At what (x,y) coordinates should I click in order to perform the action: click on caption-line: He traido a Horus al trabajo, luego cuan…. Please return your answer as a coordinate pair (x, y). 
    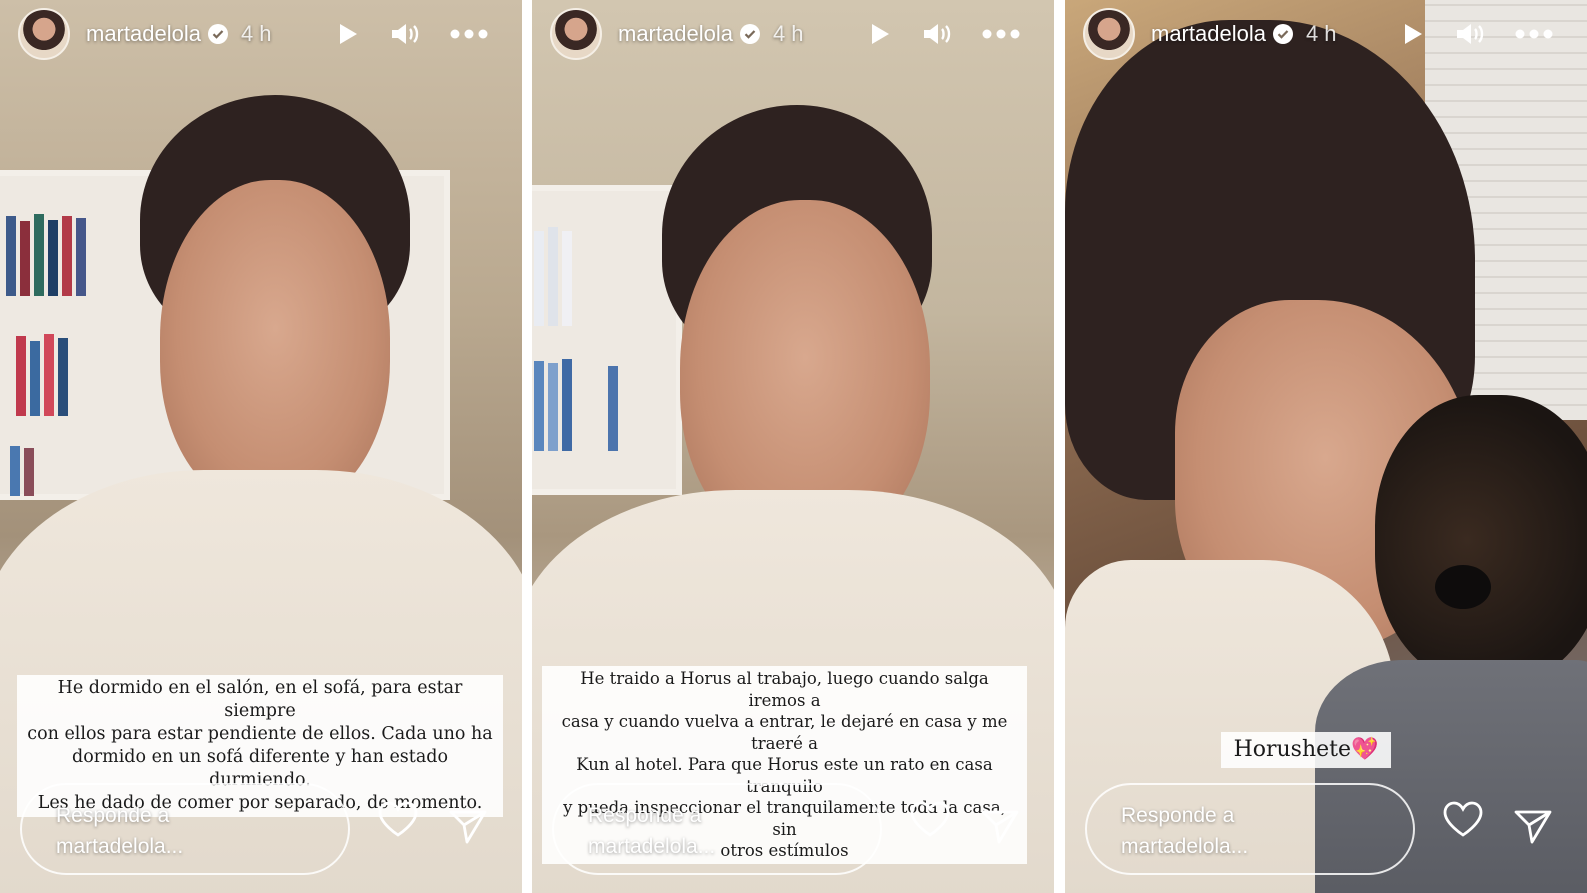
    Looking at the image, I should click on (784, 689).